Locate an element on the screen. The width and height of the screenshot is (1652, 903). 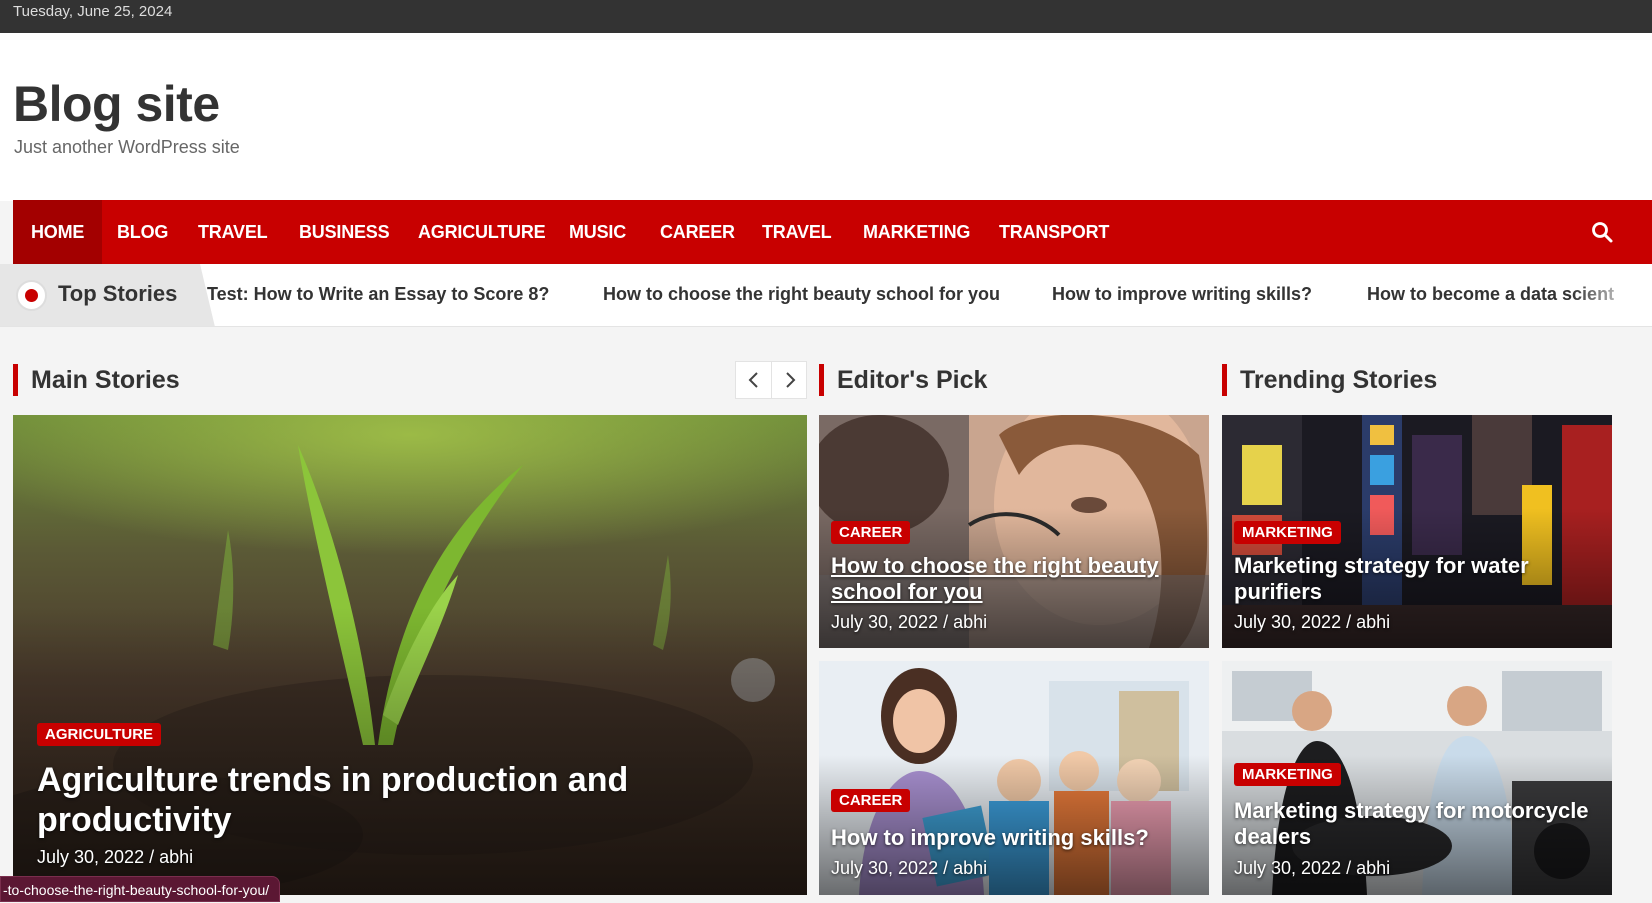
nav-item-business: BUSINESS is located at coordinates (344, 232).